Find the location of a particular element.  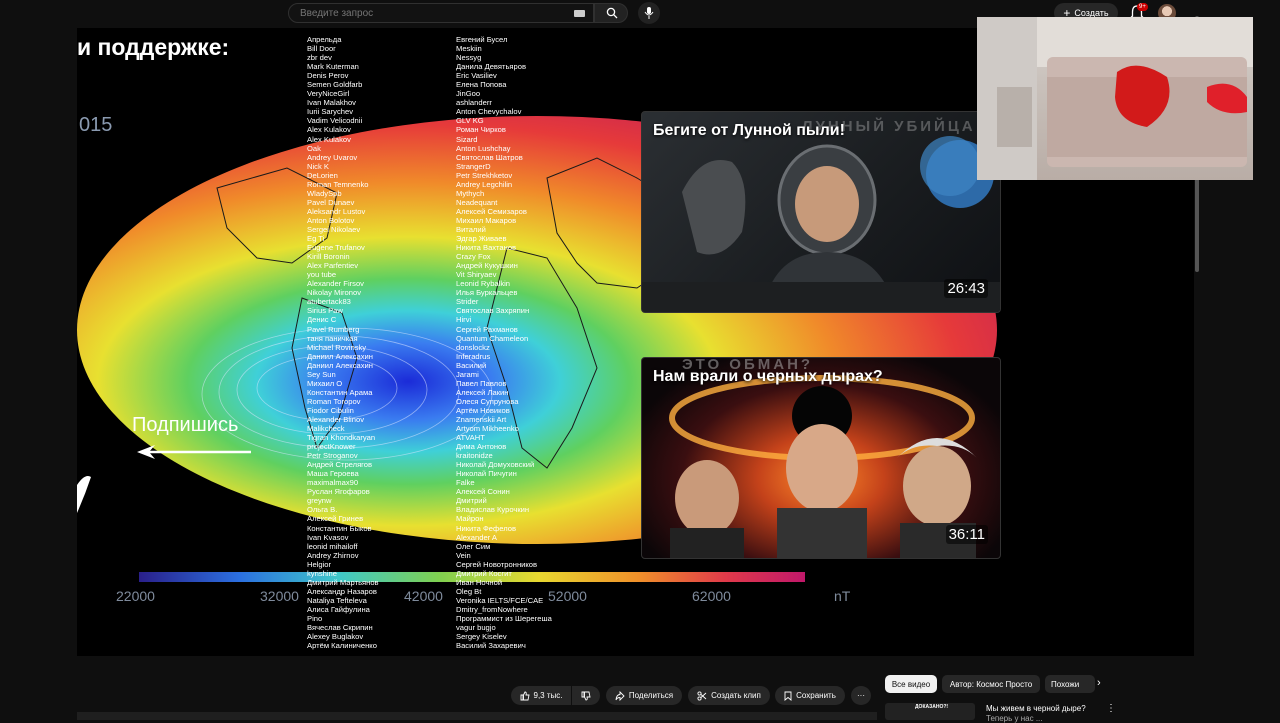

microphone-icon is located at coordinates (649, 13).